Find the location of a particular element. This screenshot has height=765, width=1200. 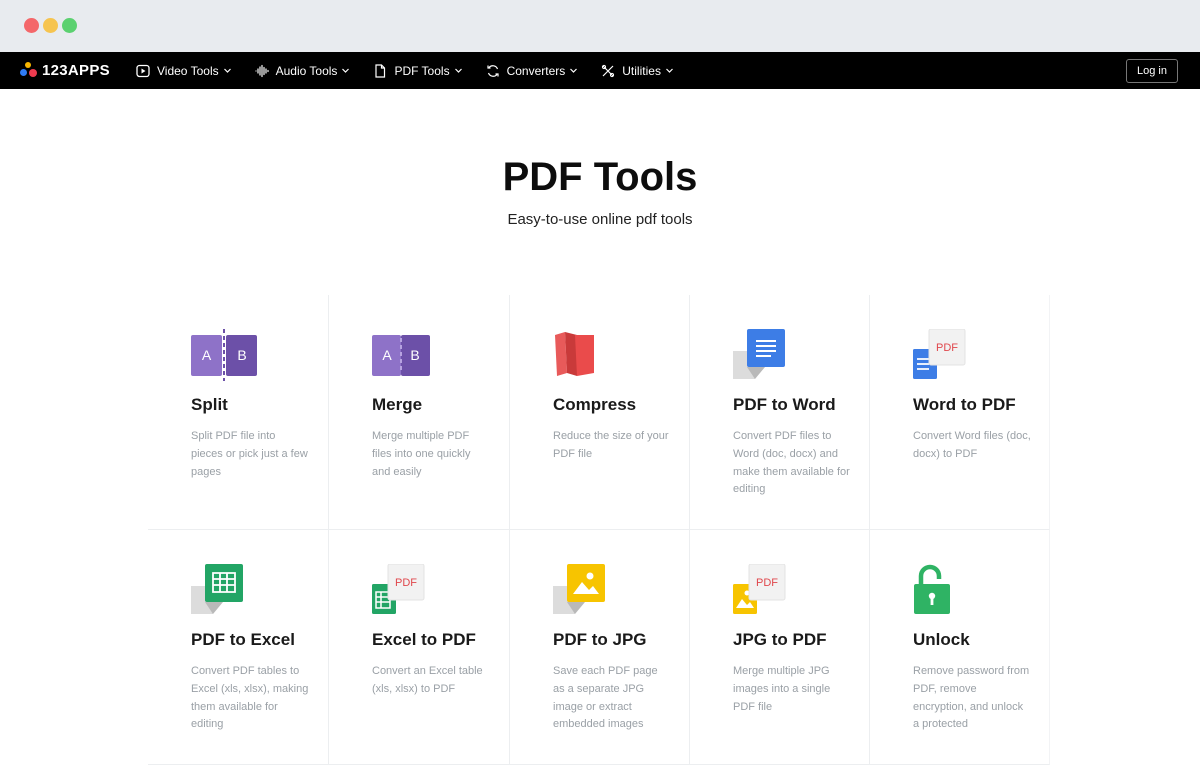

nav-label: Utilities is located at coordinates (641, 70).